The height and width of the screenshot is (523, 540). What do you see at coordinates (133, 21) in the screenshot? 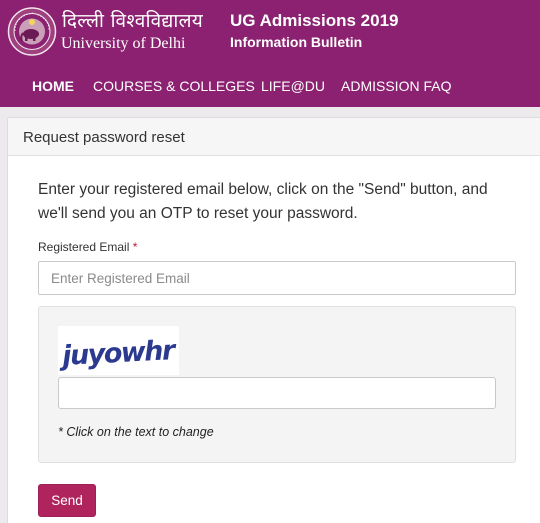
I see `logo-hindi-text: दिल्ली विश्वविद्यालय` at bounding box center [133, 21].